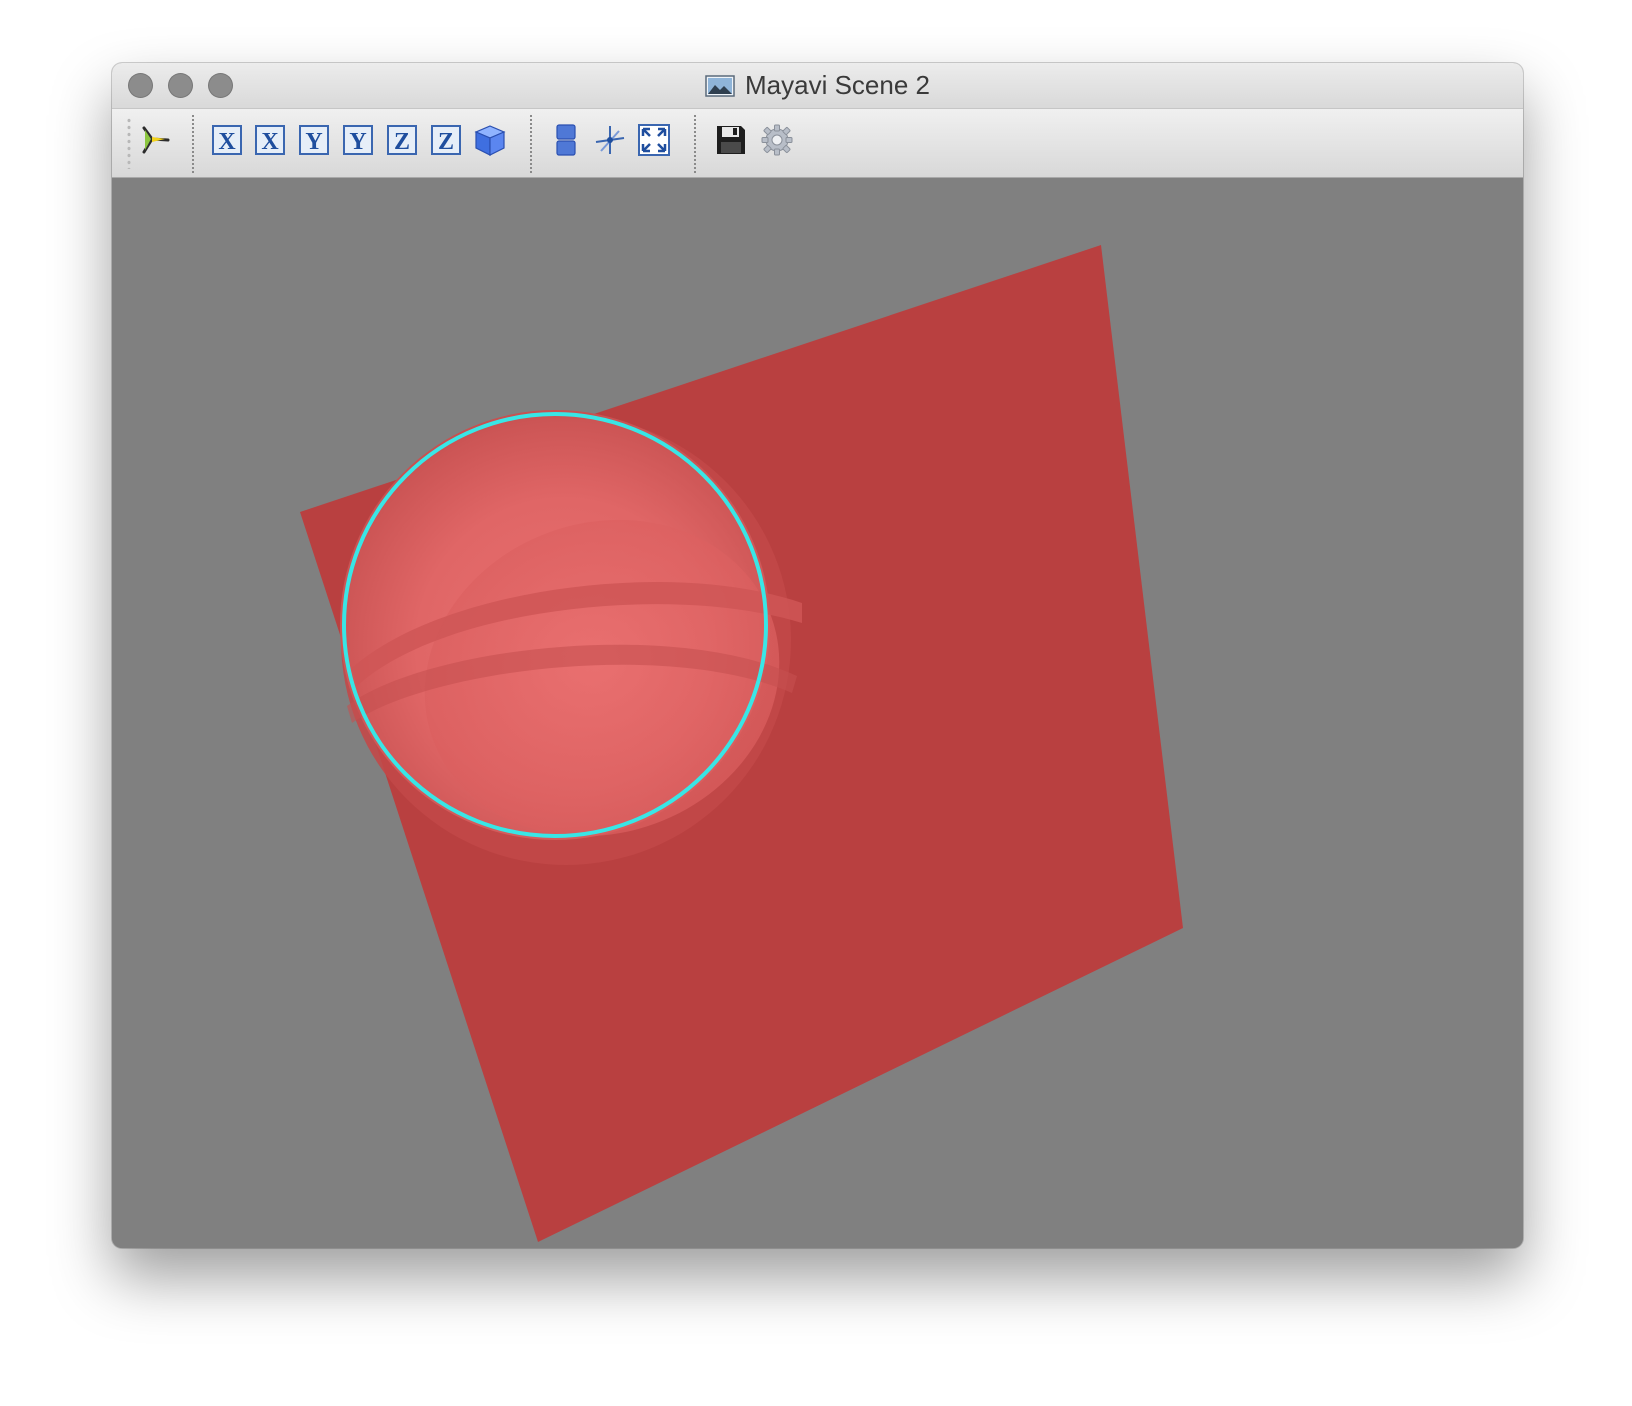 The height and width of the screenshot is (1406, 1632). I want to click on window-title-group: Mayavi Scene 2, so click(817, 85).